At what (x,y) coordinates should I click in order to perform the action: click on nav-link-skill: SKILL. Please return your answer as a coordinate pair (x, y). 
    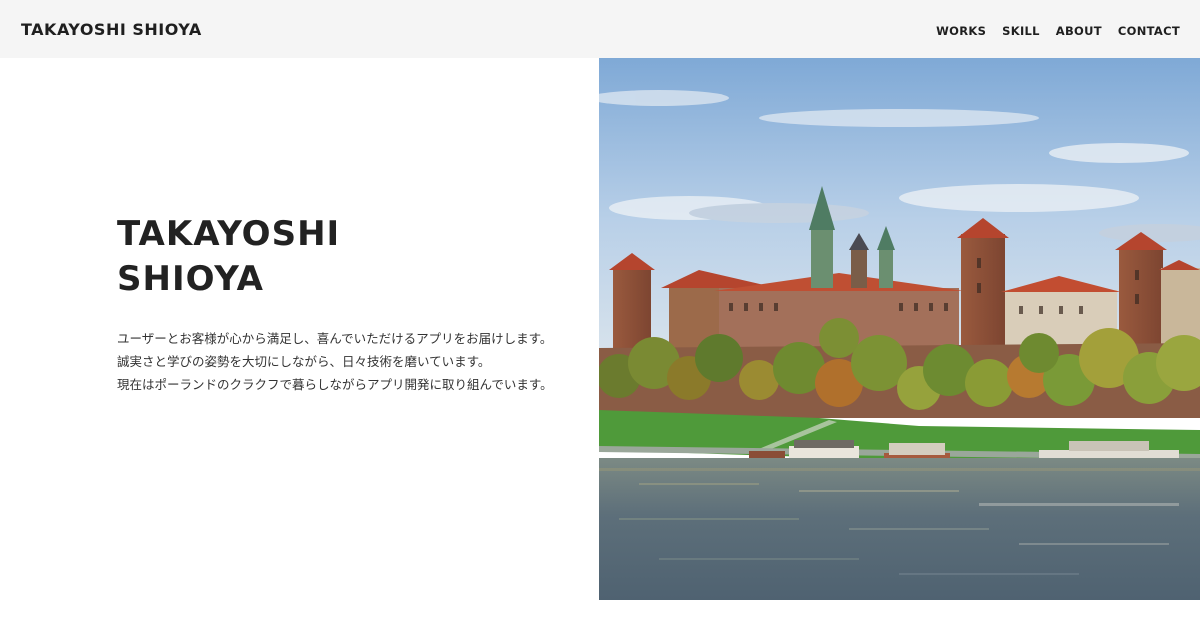
    Looking at the image, I should click on (1021, 31).